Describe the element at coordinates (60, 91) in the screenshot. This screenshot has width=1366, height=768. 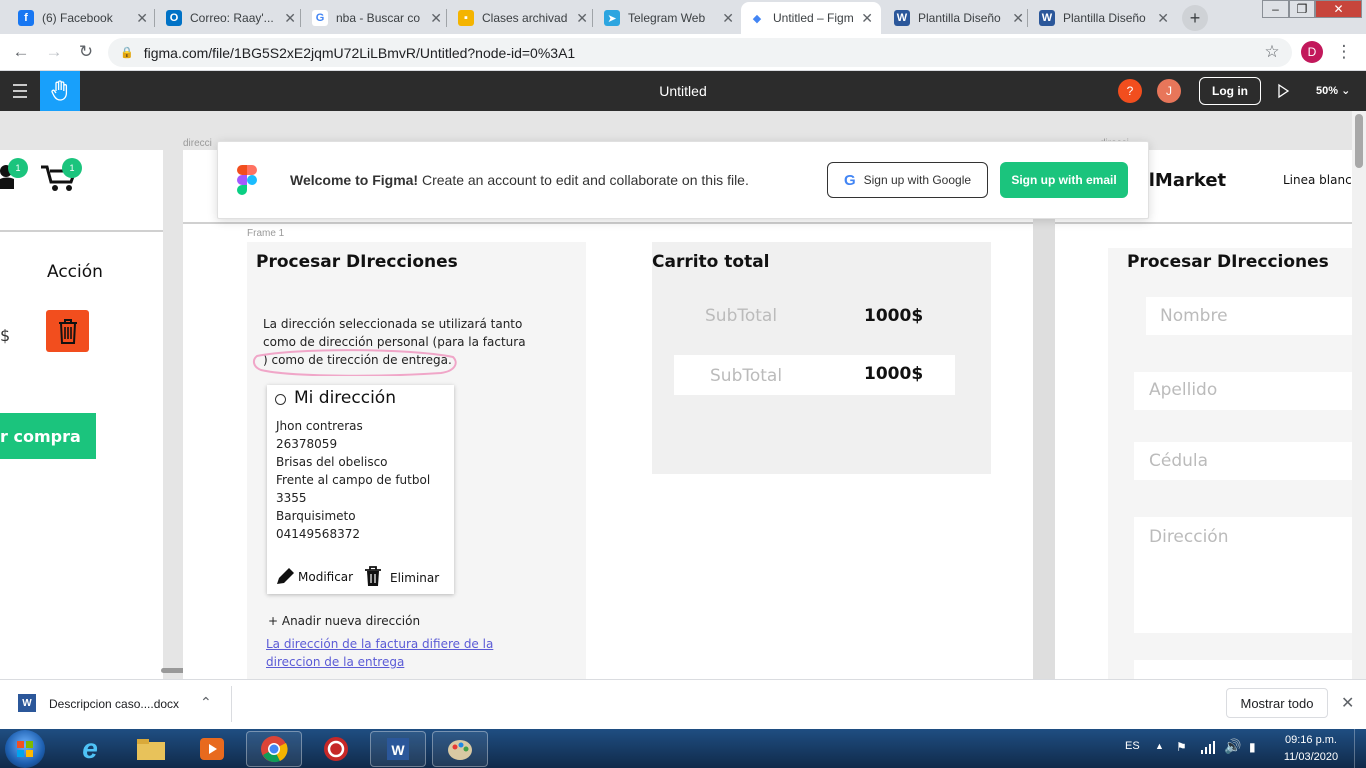
I see `hand-tool-button` at that location.